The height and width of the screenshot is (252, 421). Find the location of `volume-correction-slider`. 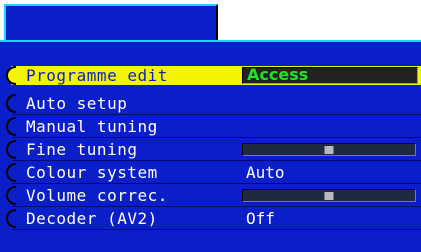

volume-correction-slider is located at coordinates (329, 195).